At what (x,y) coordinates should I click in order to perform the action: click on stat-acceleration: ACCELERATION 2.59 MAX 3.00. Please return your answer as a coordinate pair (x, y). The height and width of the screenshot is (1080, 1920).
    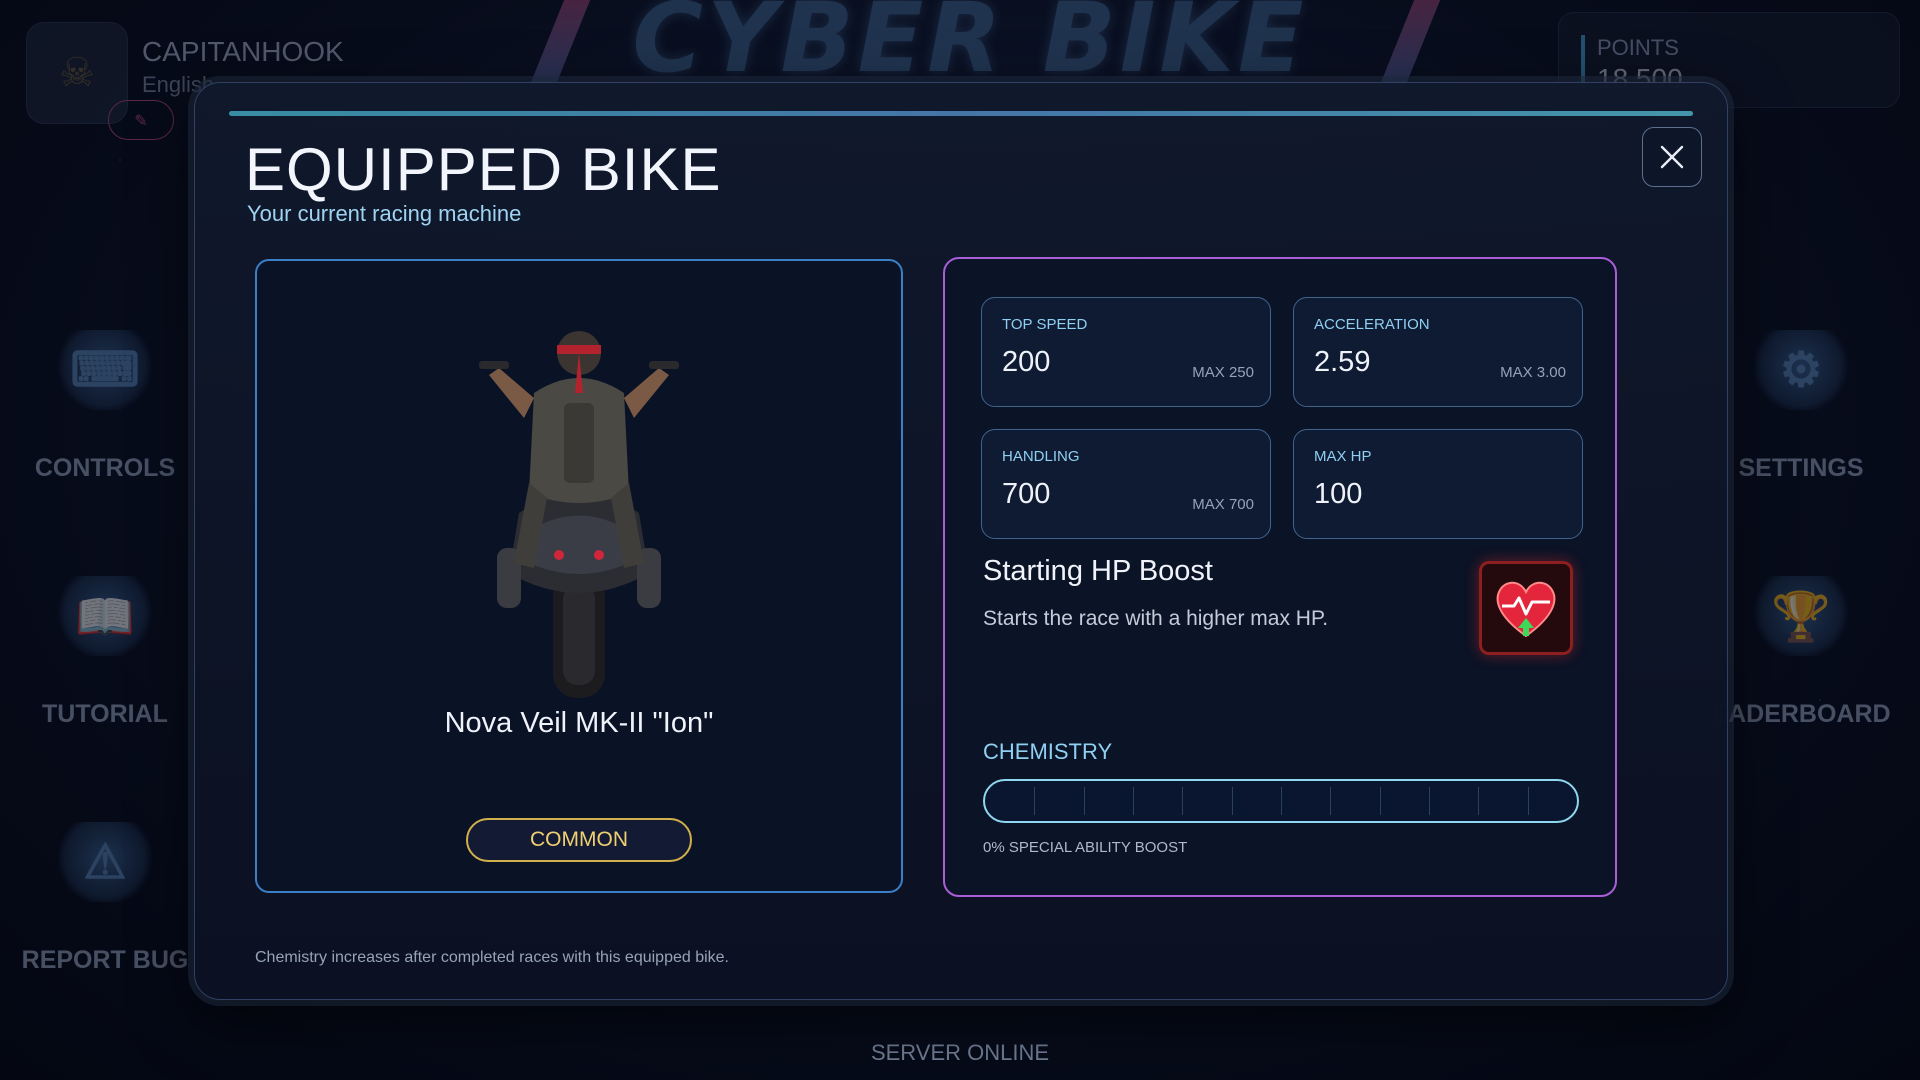
    Looking at the image, I should click on (1438, 352).